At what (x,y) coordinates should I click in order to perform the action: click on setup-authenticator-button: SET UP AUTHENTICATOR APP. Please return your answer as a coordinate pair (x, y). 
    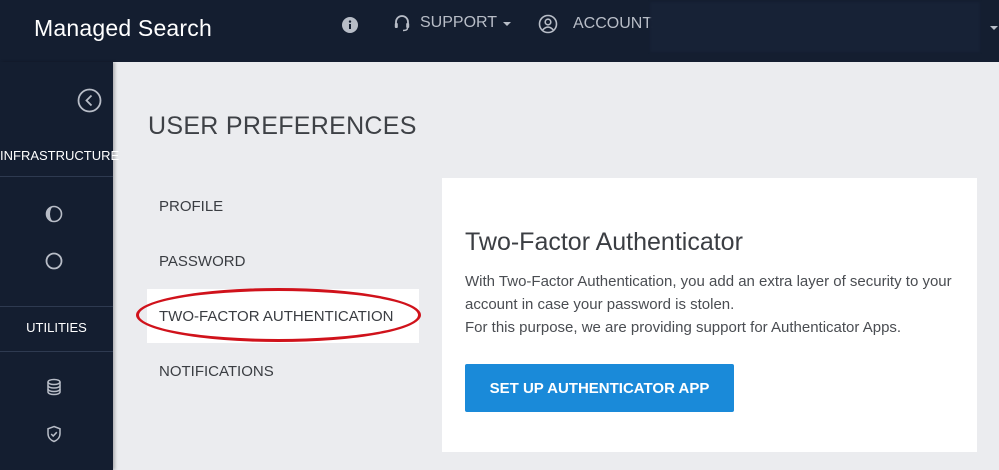
    Looking at the image, I should click on (599, 388).